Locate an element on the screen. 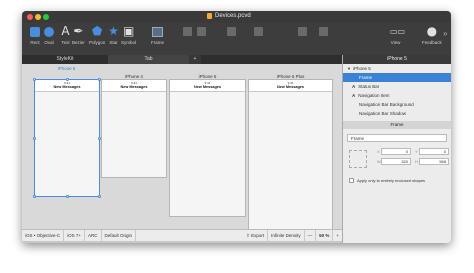 The image size is (474, 273). oval-tool: Oval is located at coordinates (49, 35).